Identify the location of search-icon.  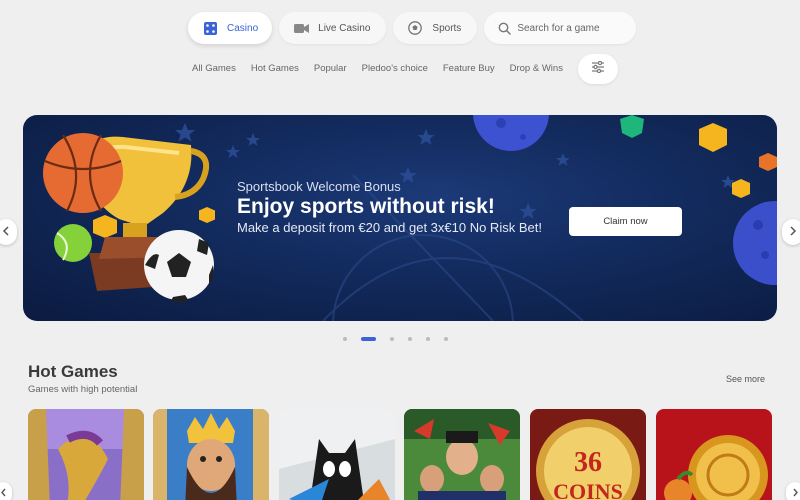
(504, 28).